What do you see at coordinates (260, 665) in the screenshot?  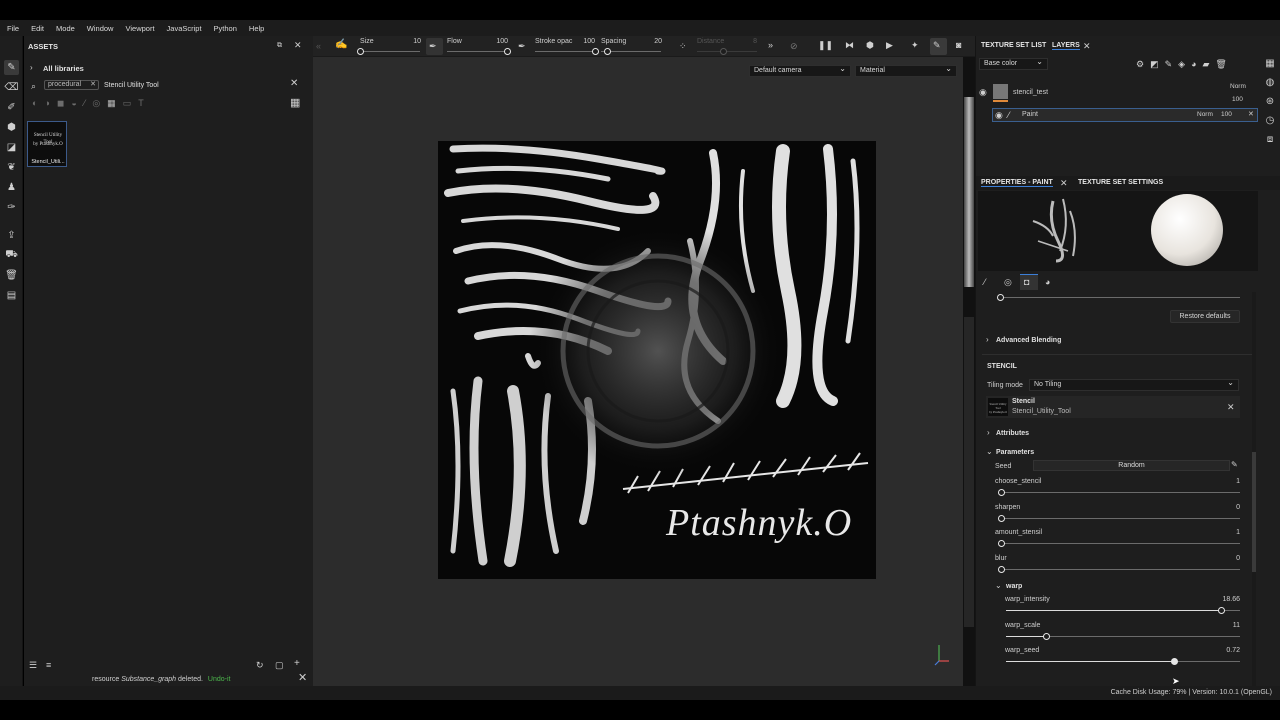 I see `refresh-icon: ↻` at bounding box center [260, 665].